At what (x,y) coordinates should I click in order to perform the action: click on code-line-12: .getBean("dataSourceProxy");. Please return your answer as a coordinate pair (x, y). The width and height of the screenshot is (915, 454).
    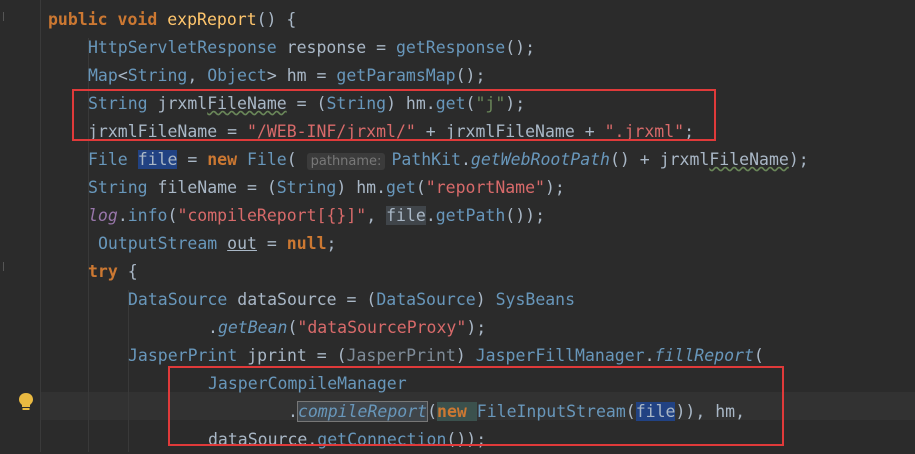
    Looking at the image, I should click on (347, 328).